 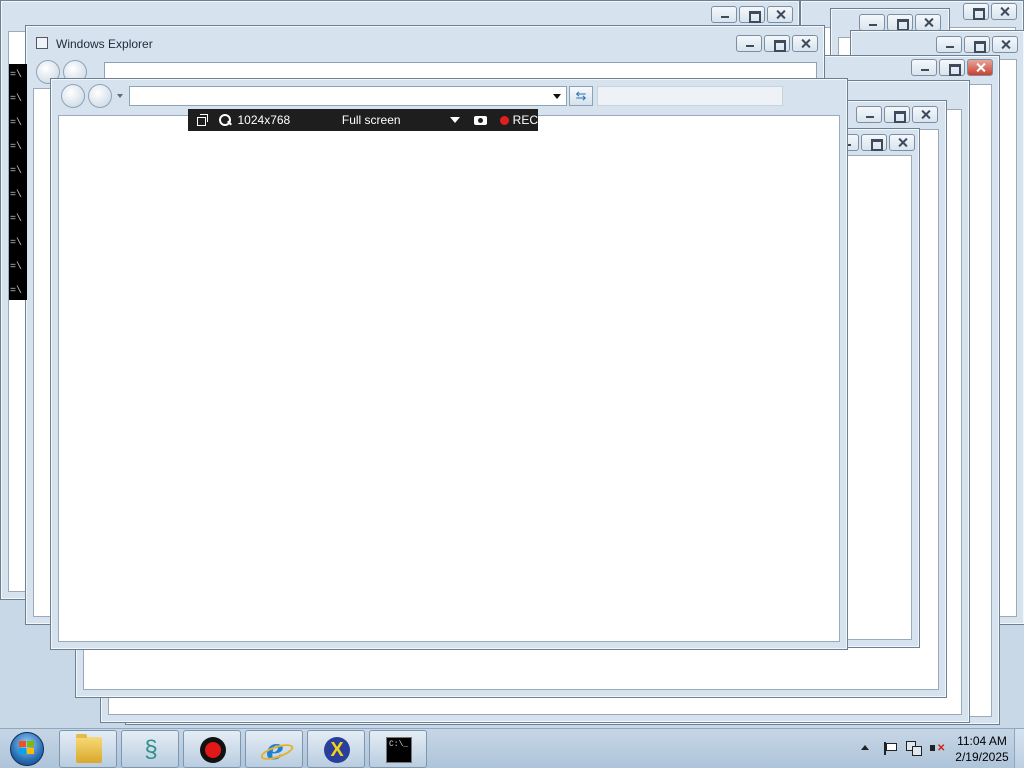 I want to click on camera-icon, so click(x=481, y=120).